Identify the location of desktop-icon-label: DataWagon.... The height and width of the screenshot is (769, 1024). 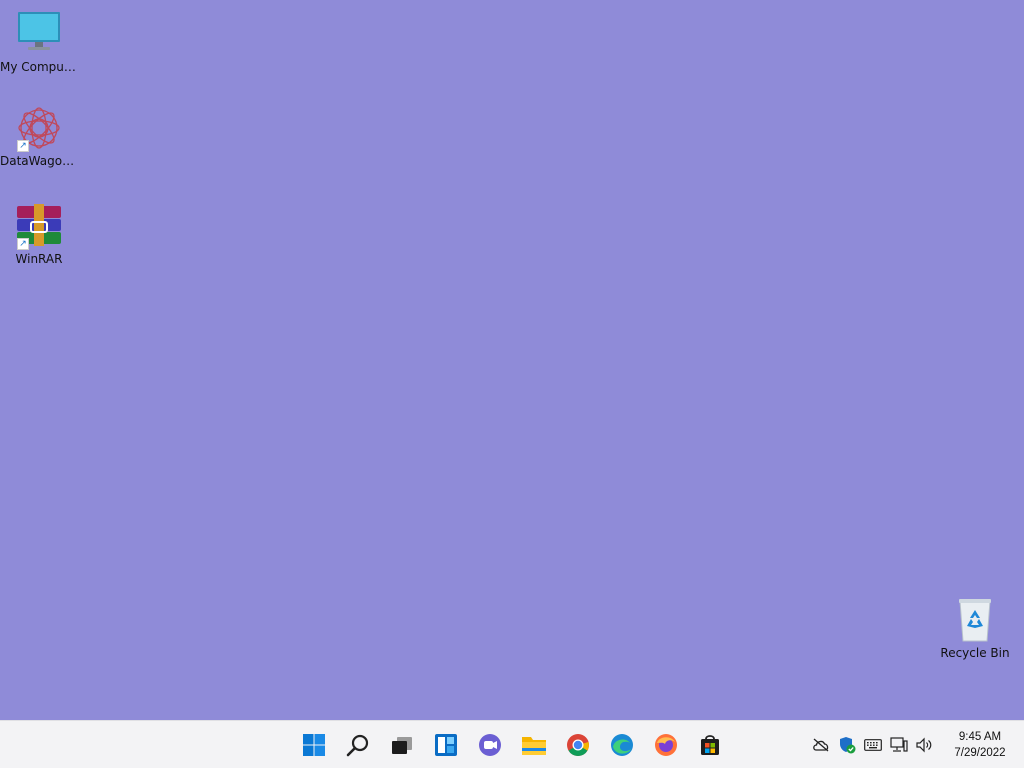
(39, 161).